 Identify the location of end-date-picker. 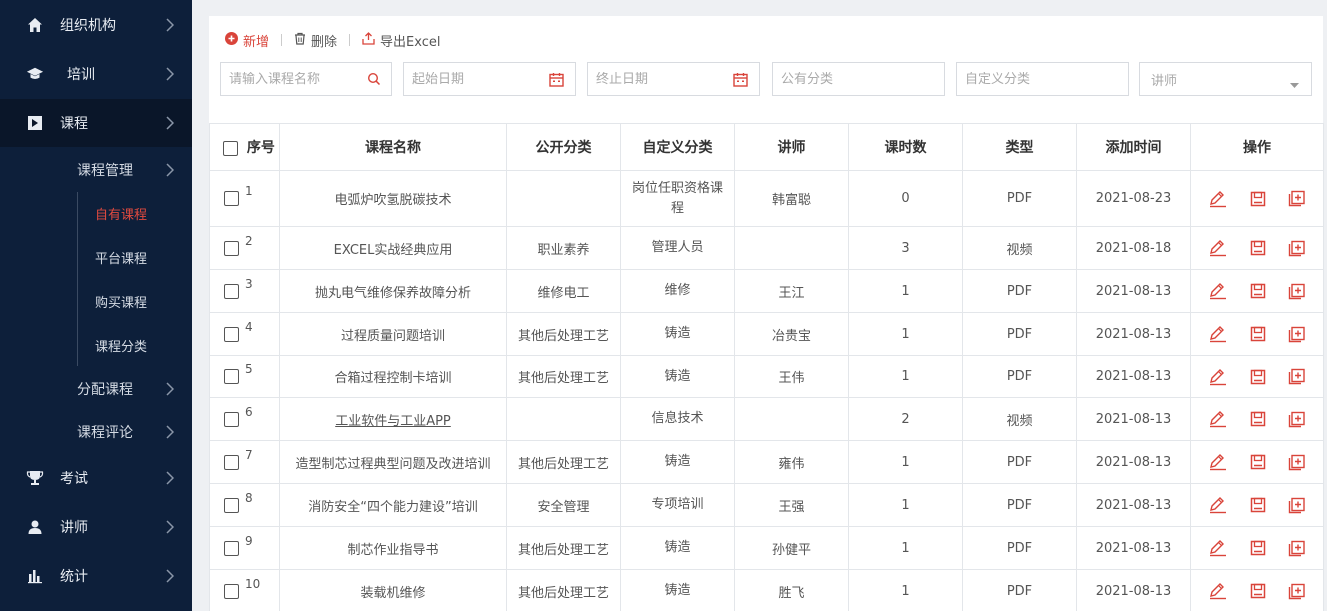
(673, 79).